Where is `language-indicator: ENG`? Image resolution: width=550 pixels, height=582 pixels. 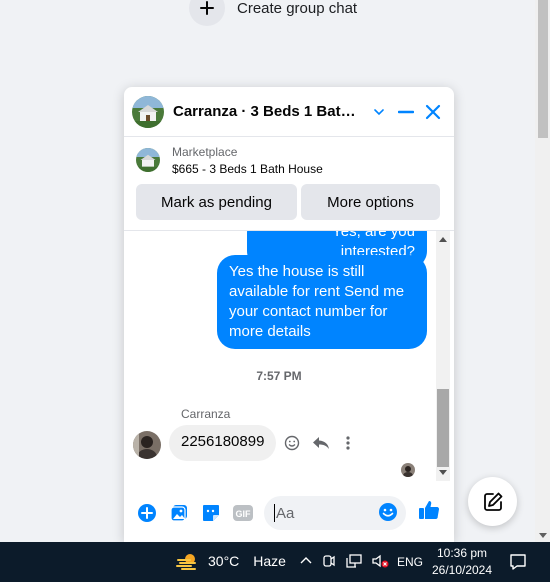
language-indicator: ENG is located at coordinates (410, 562).